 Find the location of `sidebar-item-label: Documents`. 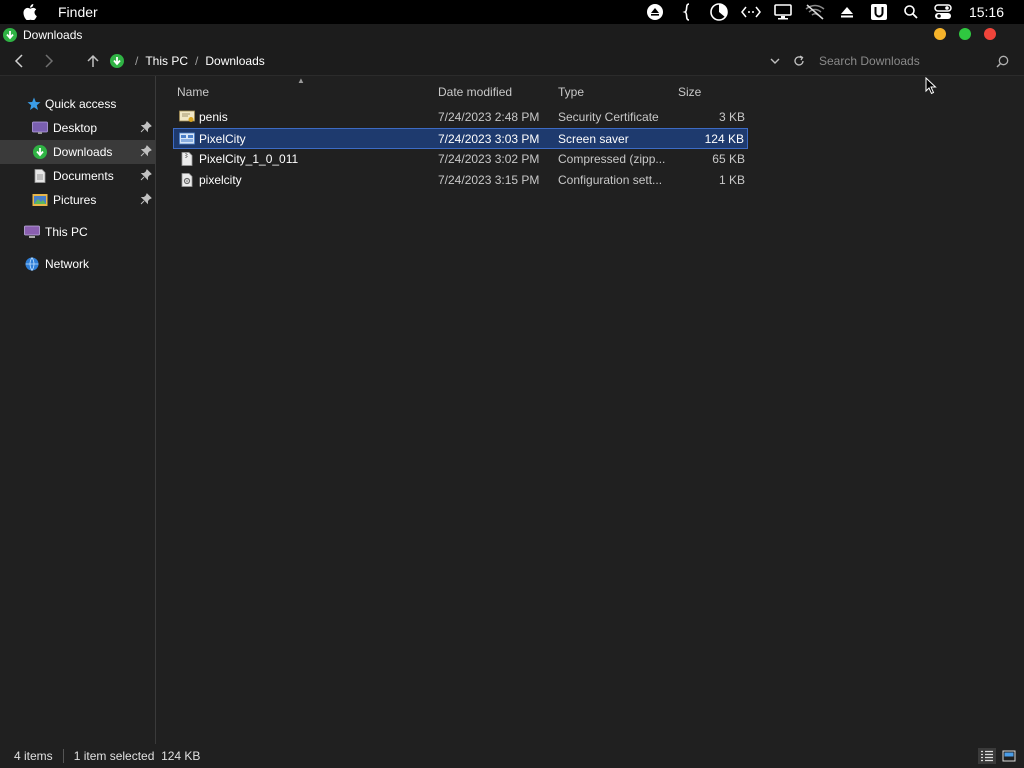

sidebar-item-label: Documents is located at coordinates (83, 176).